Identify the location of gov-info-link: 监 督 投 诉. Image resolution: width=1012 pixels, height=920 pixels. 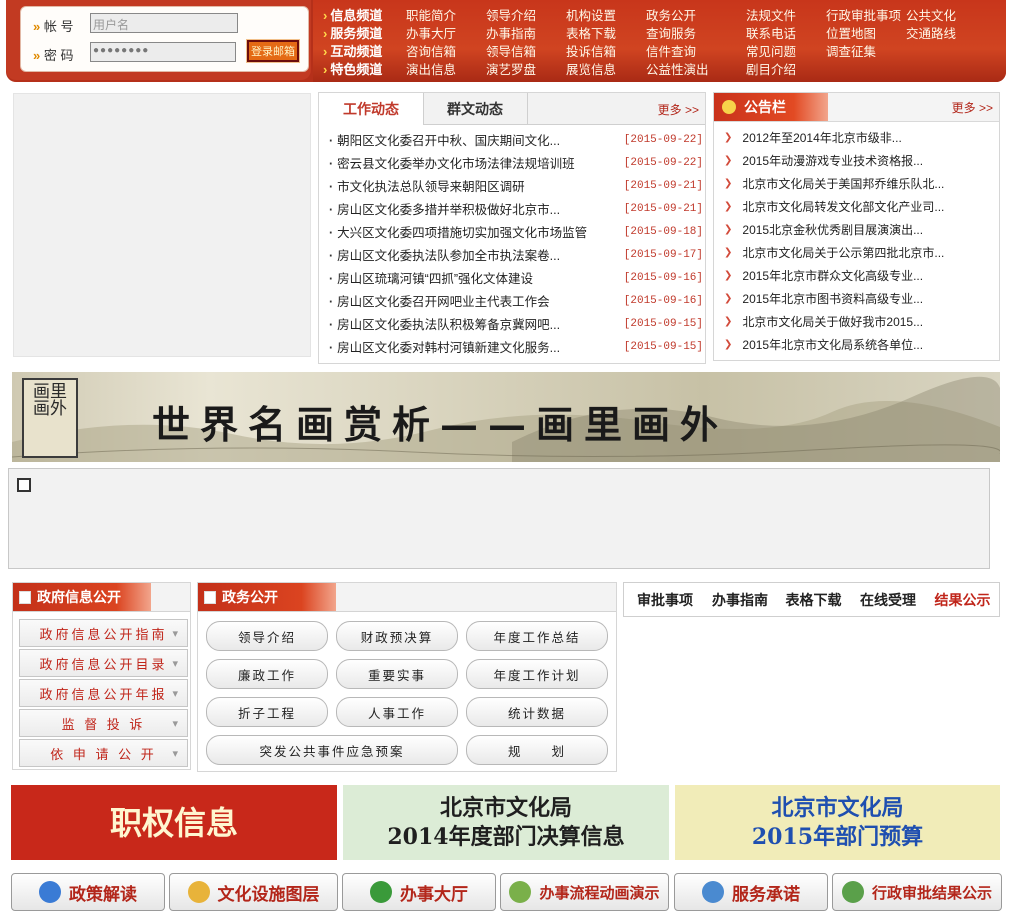
(103, 723).